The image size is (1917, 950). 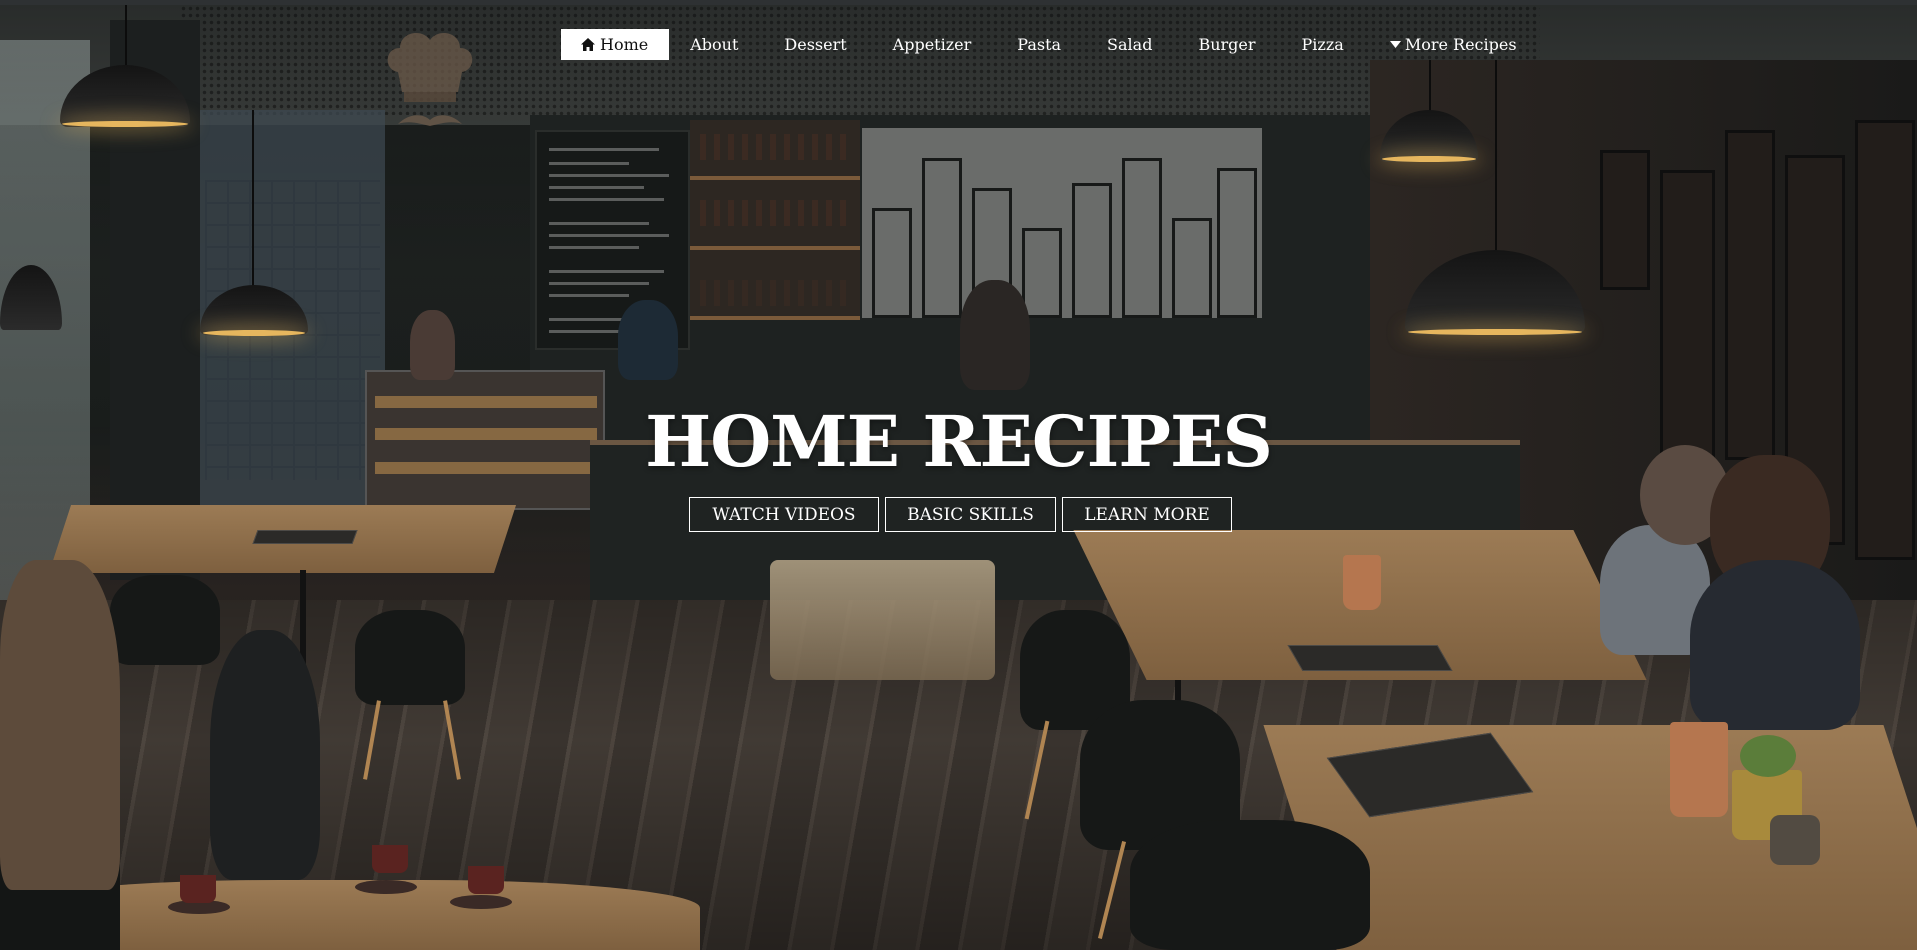 I want to click on learn-more-button: LEARN MORE, so click(x=1147, y=514).